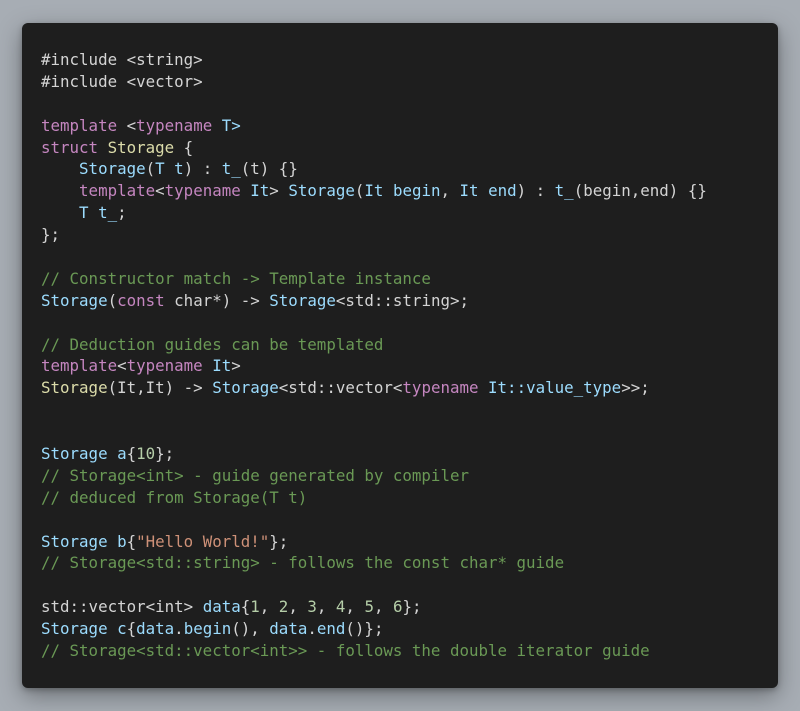  I want to click on code-token: "Hello World!", so click(203, 541).